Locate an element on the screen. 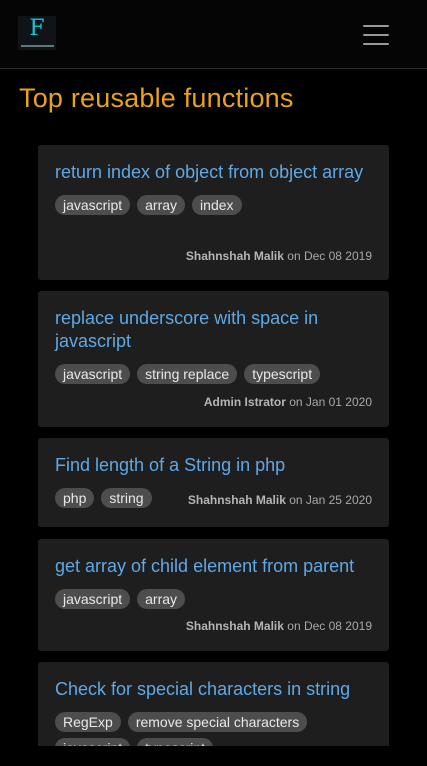  tag-list: javascript array is located at coordinates (213, 599).